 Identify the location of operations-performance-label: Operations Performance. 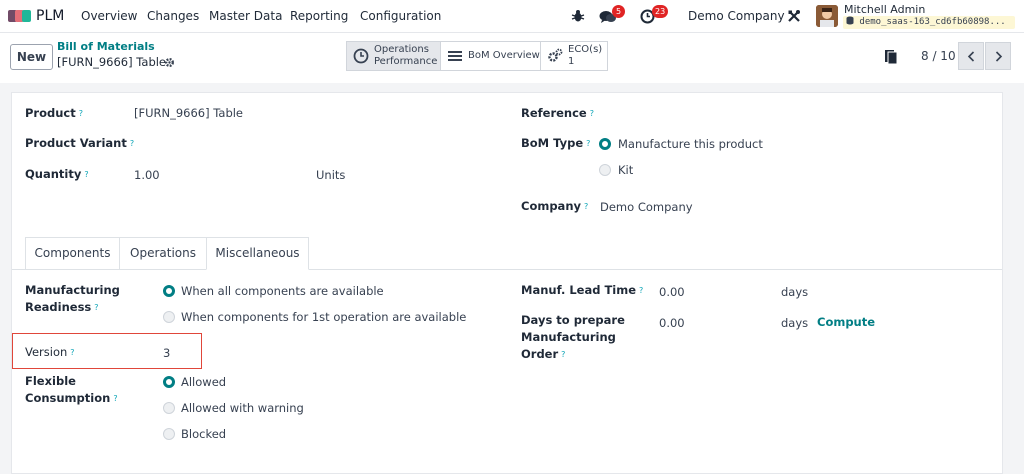
(406, 55).